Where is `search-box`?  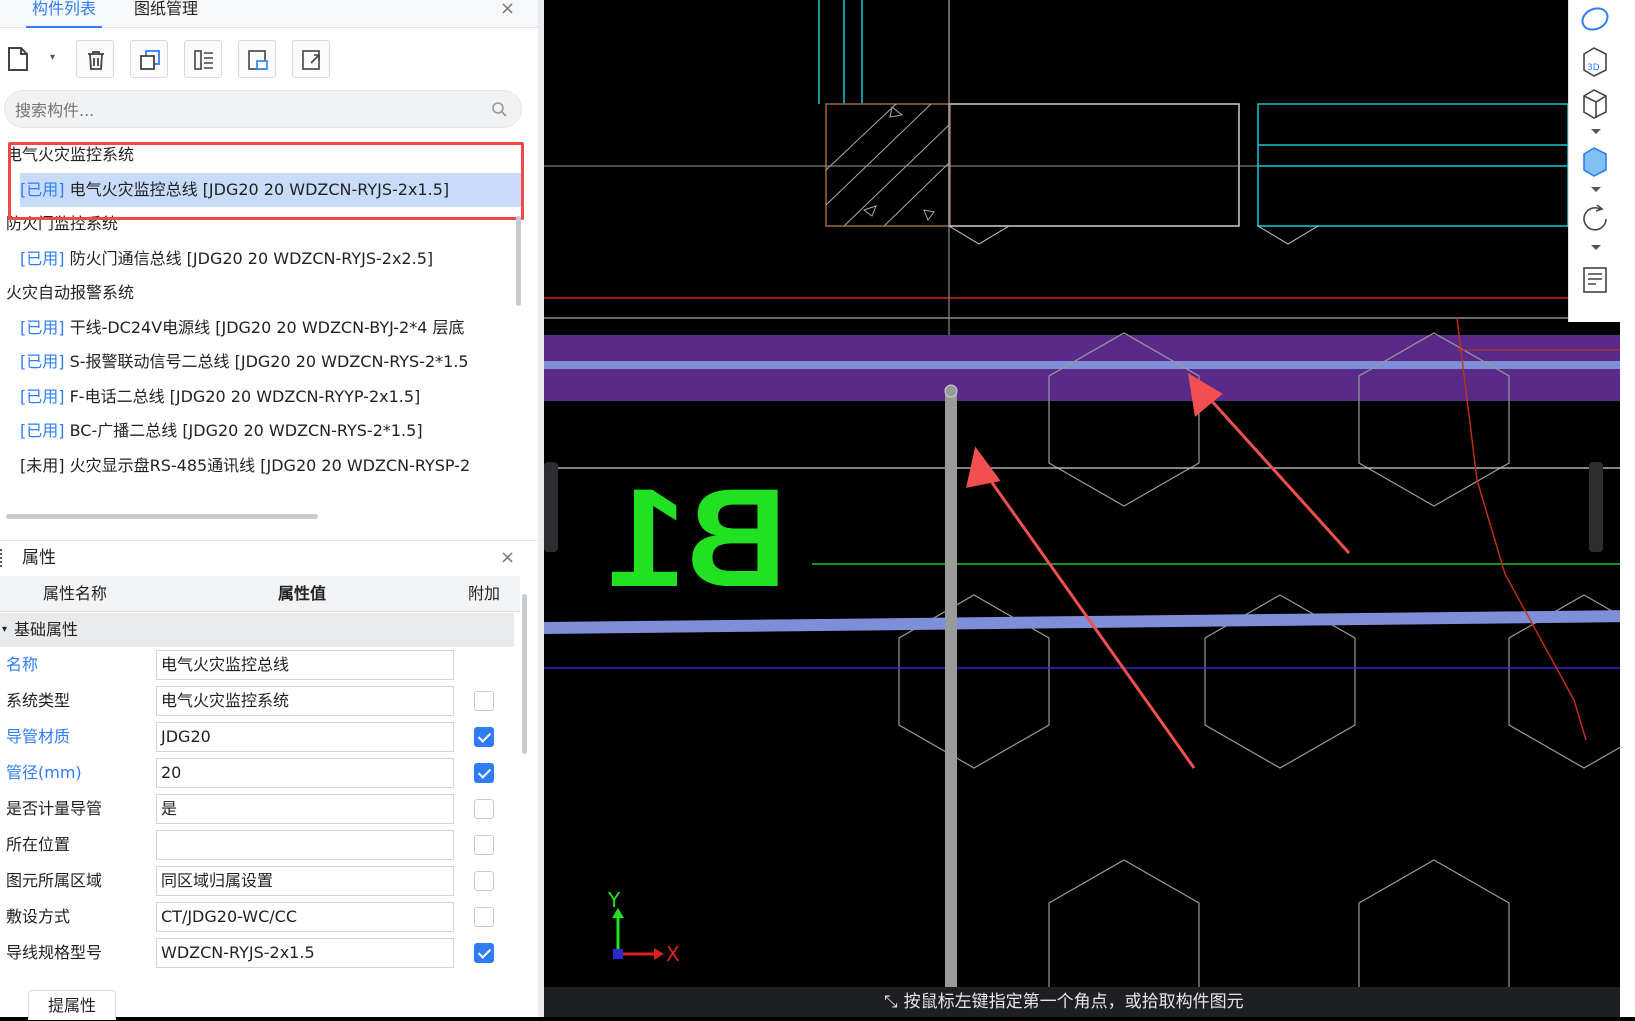 search-box is located at coordinates (263, 109).